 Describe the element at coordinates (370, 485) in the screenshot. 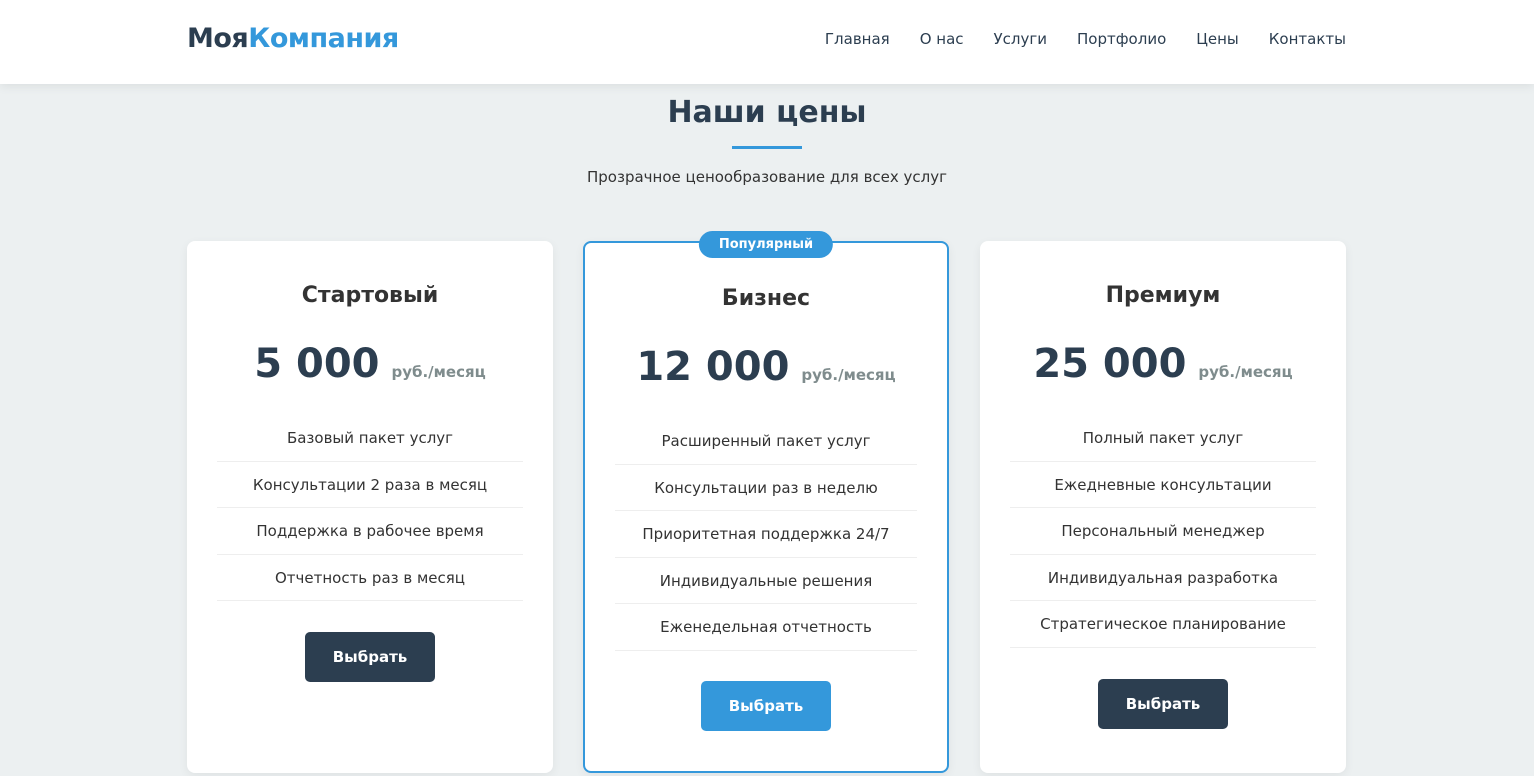

I see `feature-item: Консультации 2 раза в месяц` at that location.